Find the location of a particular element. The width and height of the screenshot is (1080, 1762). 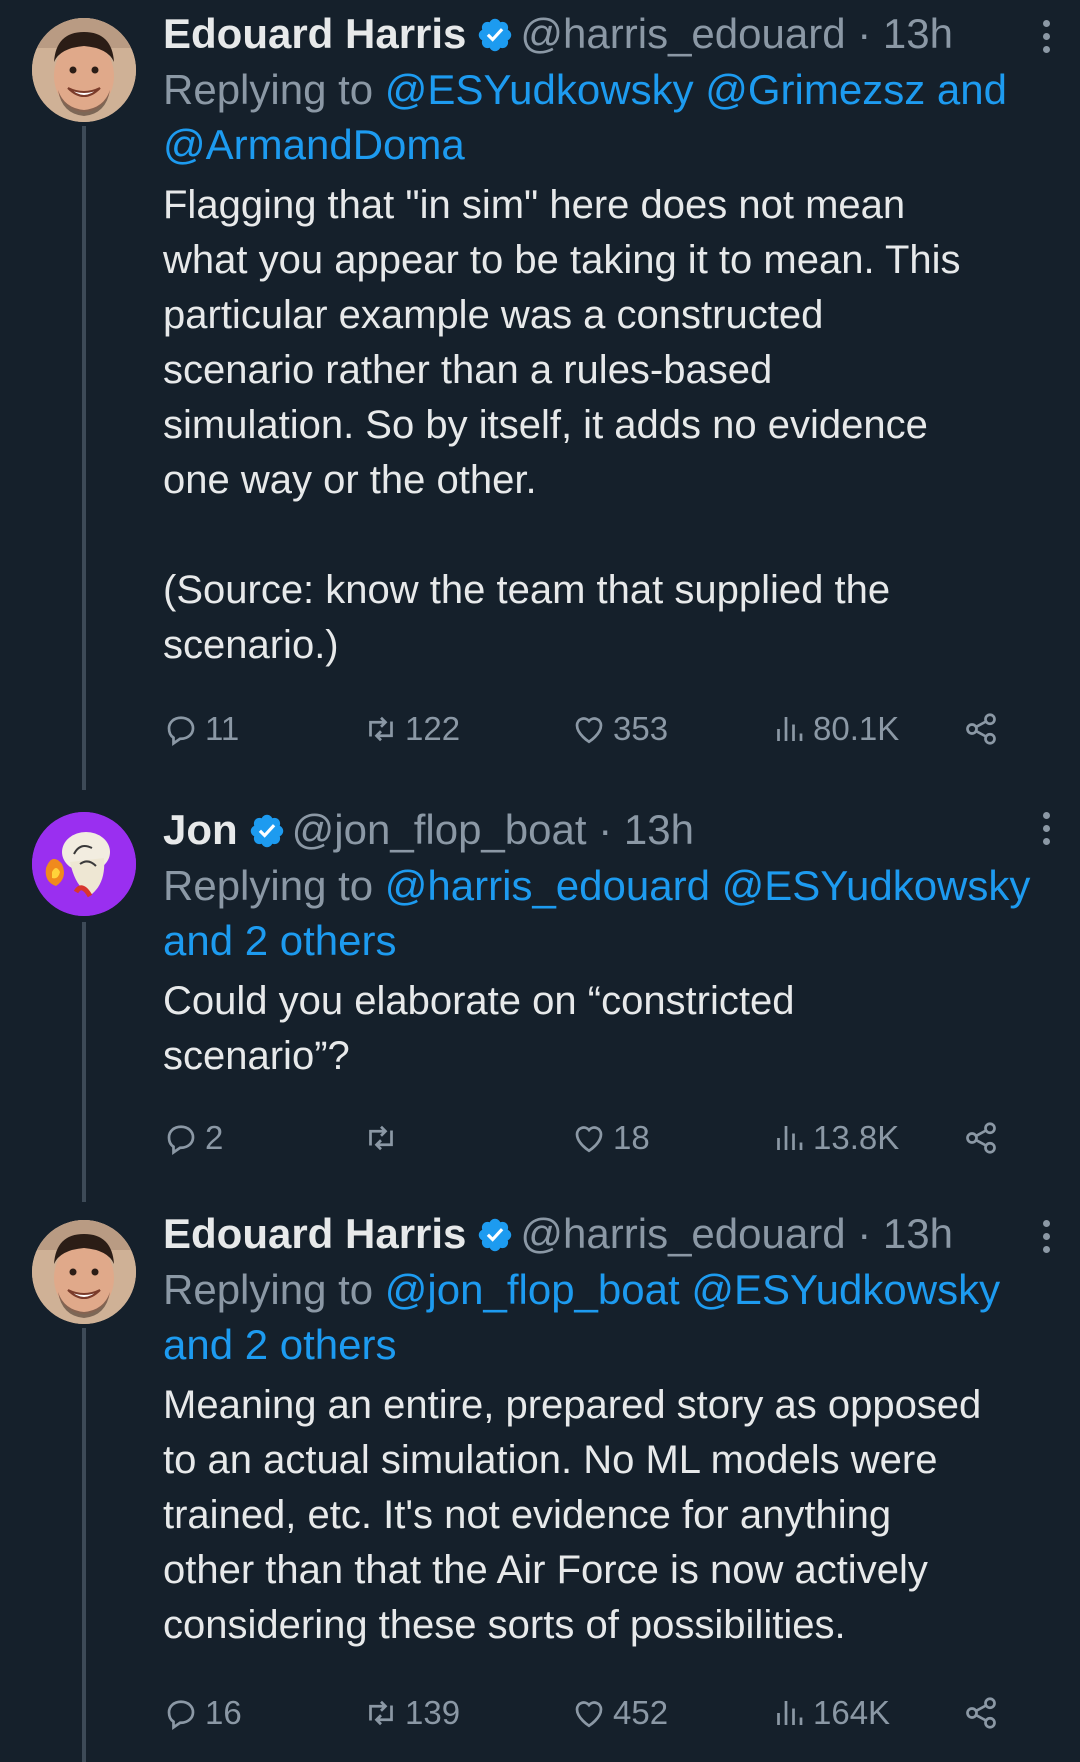

retweet-count: 122 is located at coordinates (433, 728).